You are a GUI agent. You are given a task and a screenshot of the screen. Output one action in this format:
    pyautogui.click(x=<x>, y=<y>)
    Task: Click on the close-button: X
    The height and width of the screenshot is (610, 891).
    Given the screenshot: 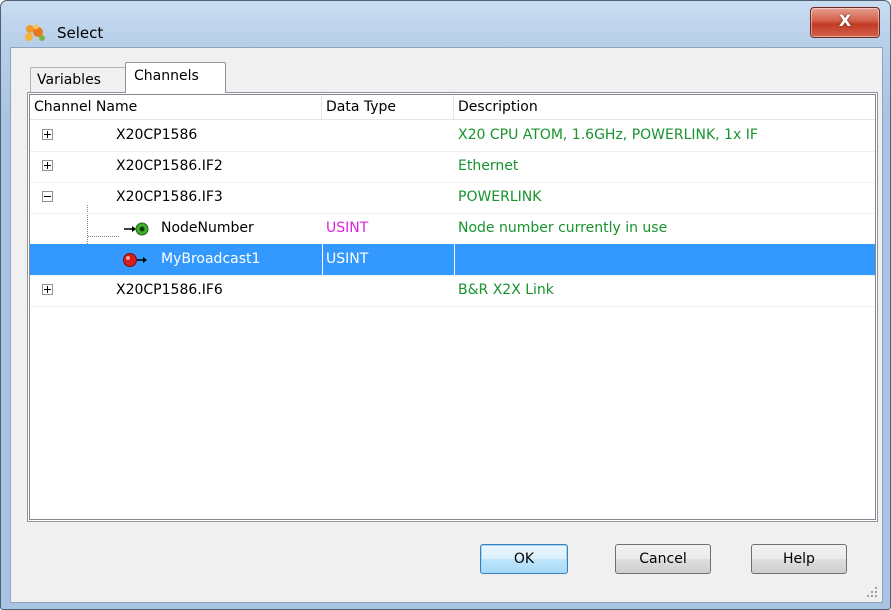 What is the action you would take?
    pyautogui.click(x=845, y=22)
    